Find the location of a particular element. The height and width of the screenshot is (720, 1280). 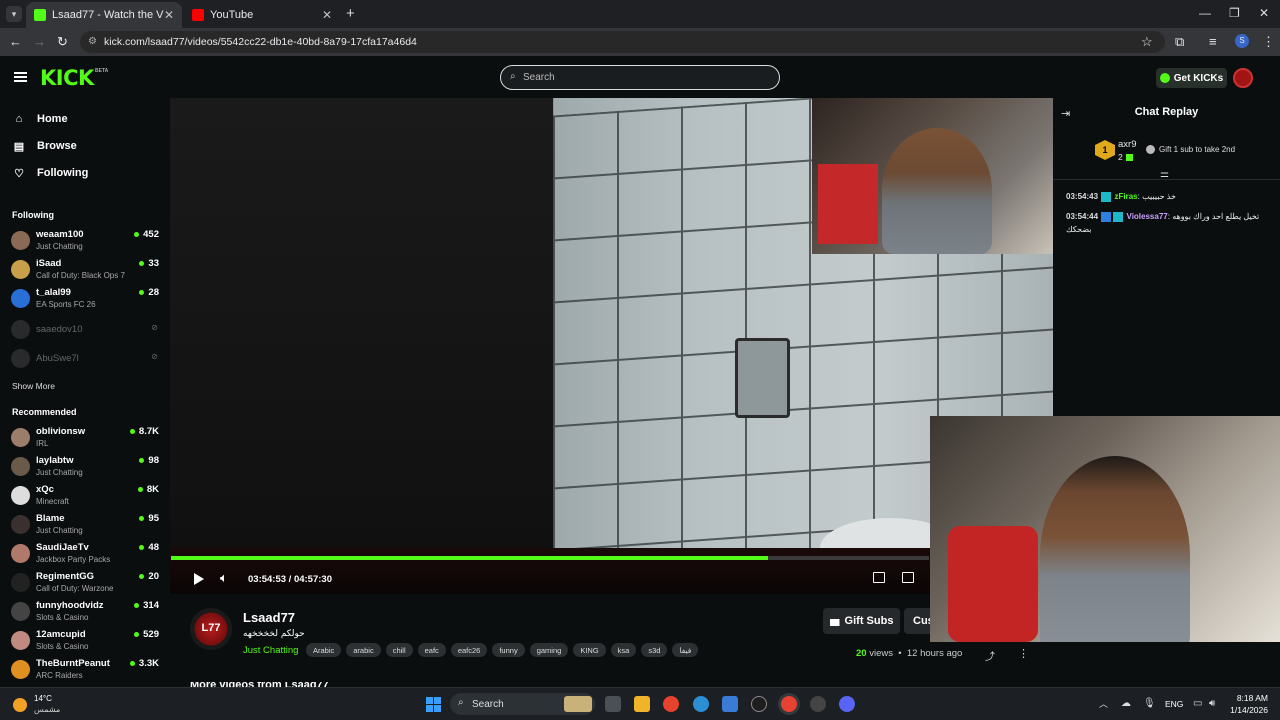

sidebar-channel-blame: Blame Just Chatting 95 is located at coordinates (85, 526).